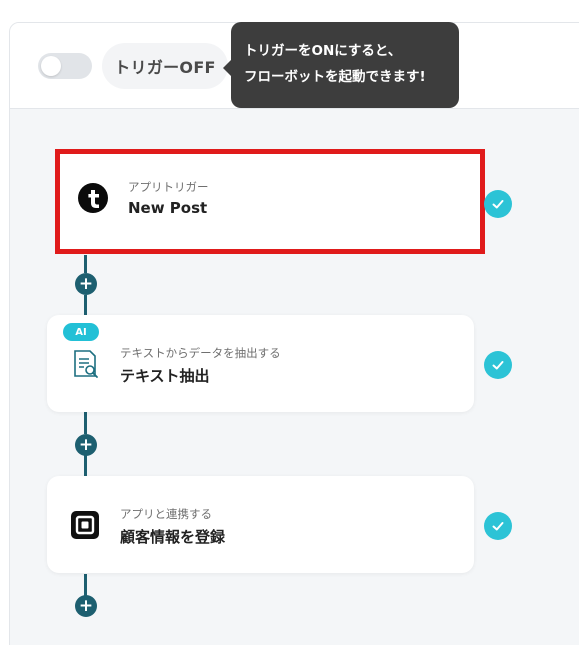 The height and width of the screenshot is (645, 579). What do you see at coordinates (270, 201) in the screenshot?
I see `step-card-trigger: アプリトリガー New Post` at bounding box center [270, 201].